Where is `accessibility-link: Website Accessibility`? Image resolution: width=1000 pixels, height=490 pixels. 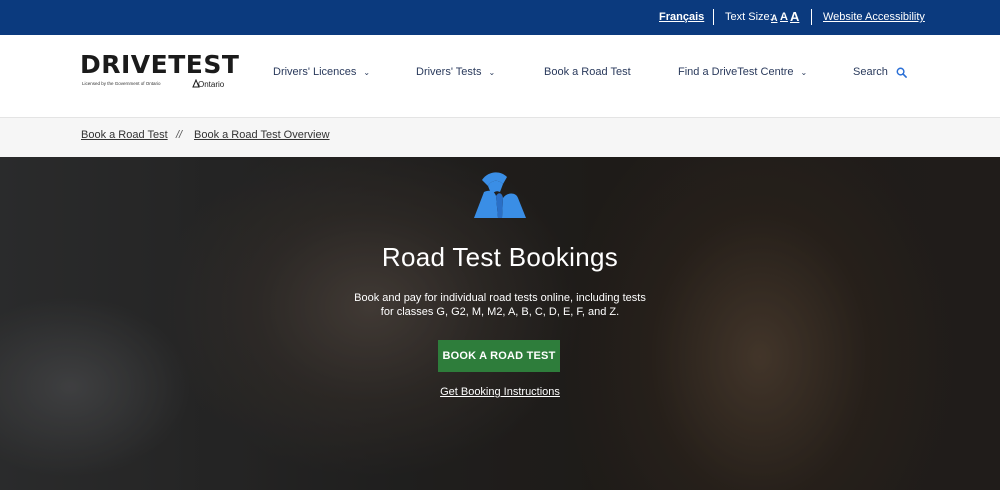
accessibility-link: Website Accessibility is located at coordinates (874, 17).